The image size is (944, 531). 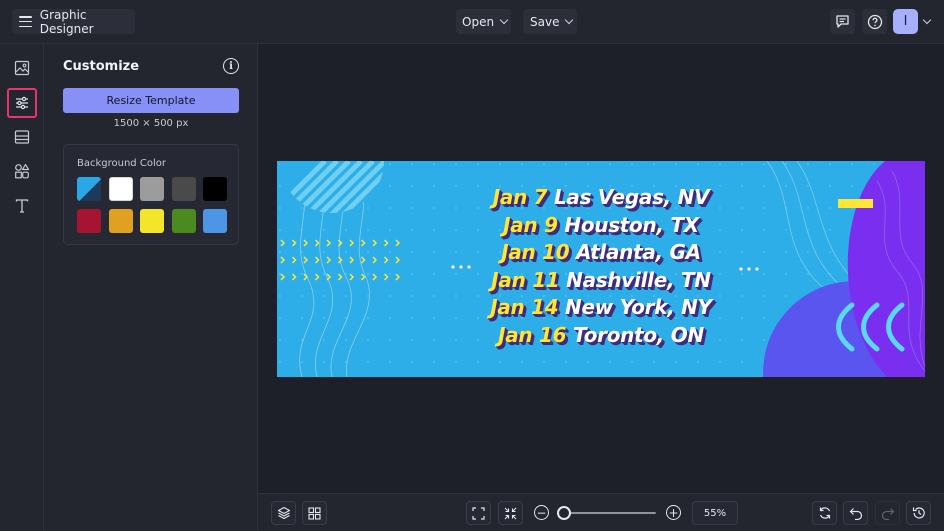 What do you see at coordinates (905, 21) in the screenshot?
I see `user-avatar: I` at bounding box center [905, 21].